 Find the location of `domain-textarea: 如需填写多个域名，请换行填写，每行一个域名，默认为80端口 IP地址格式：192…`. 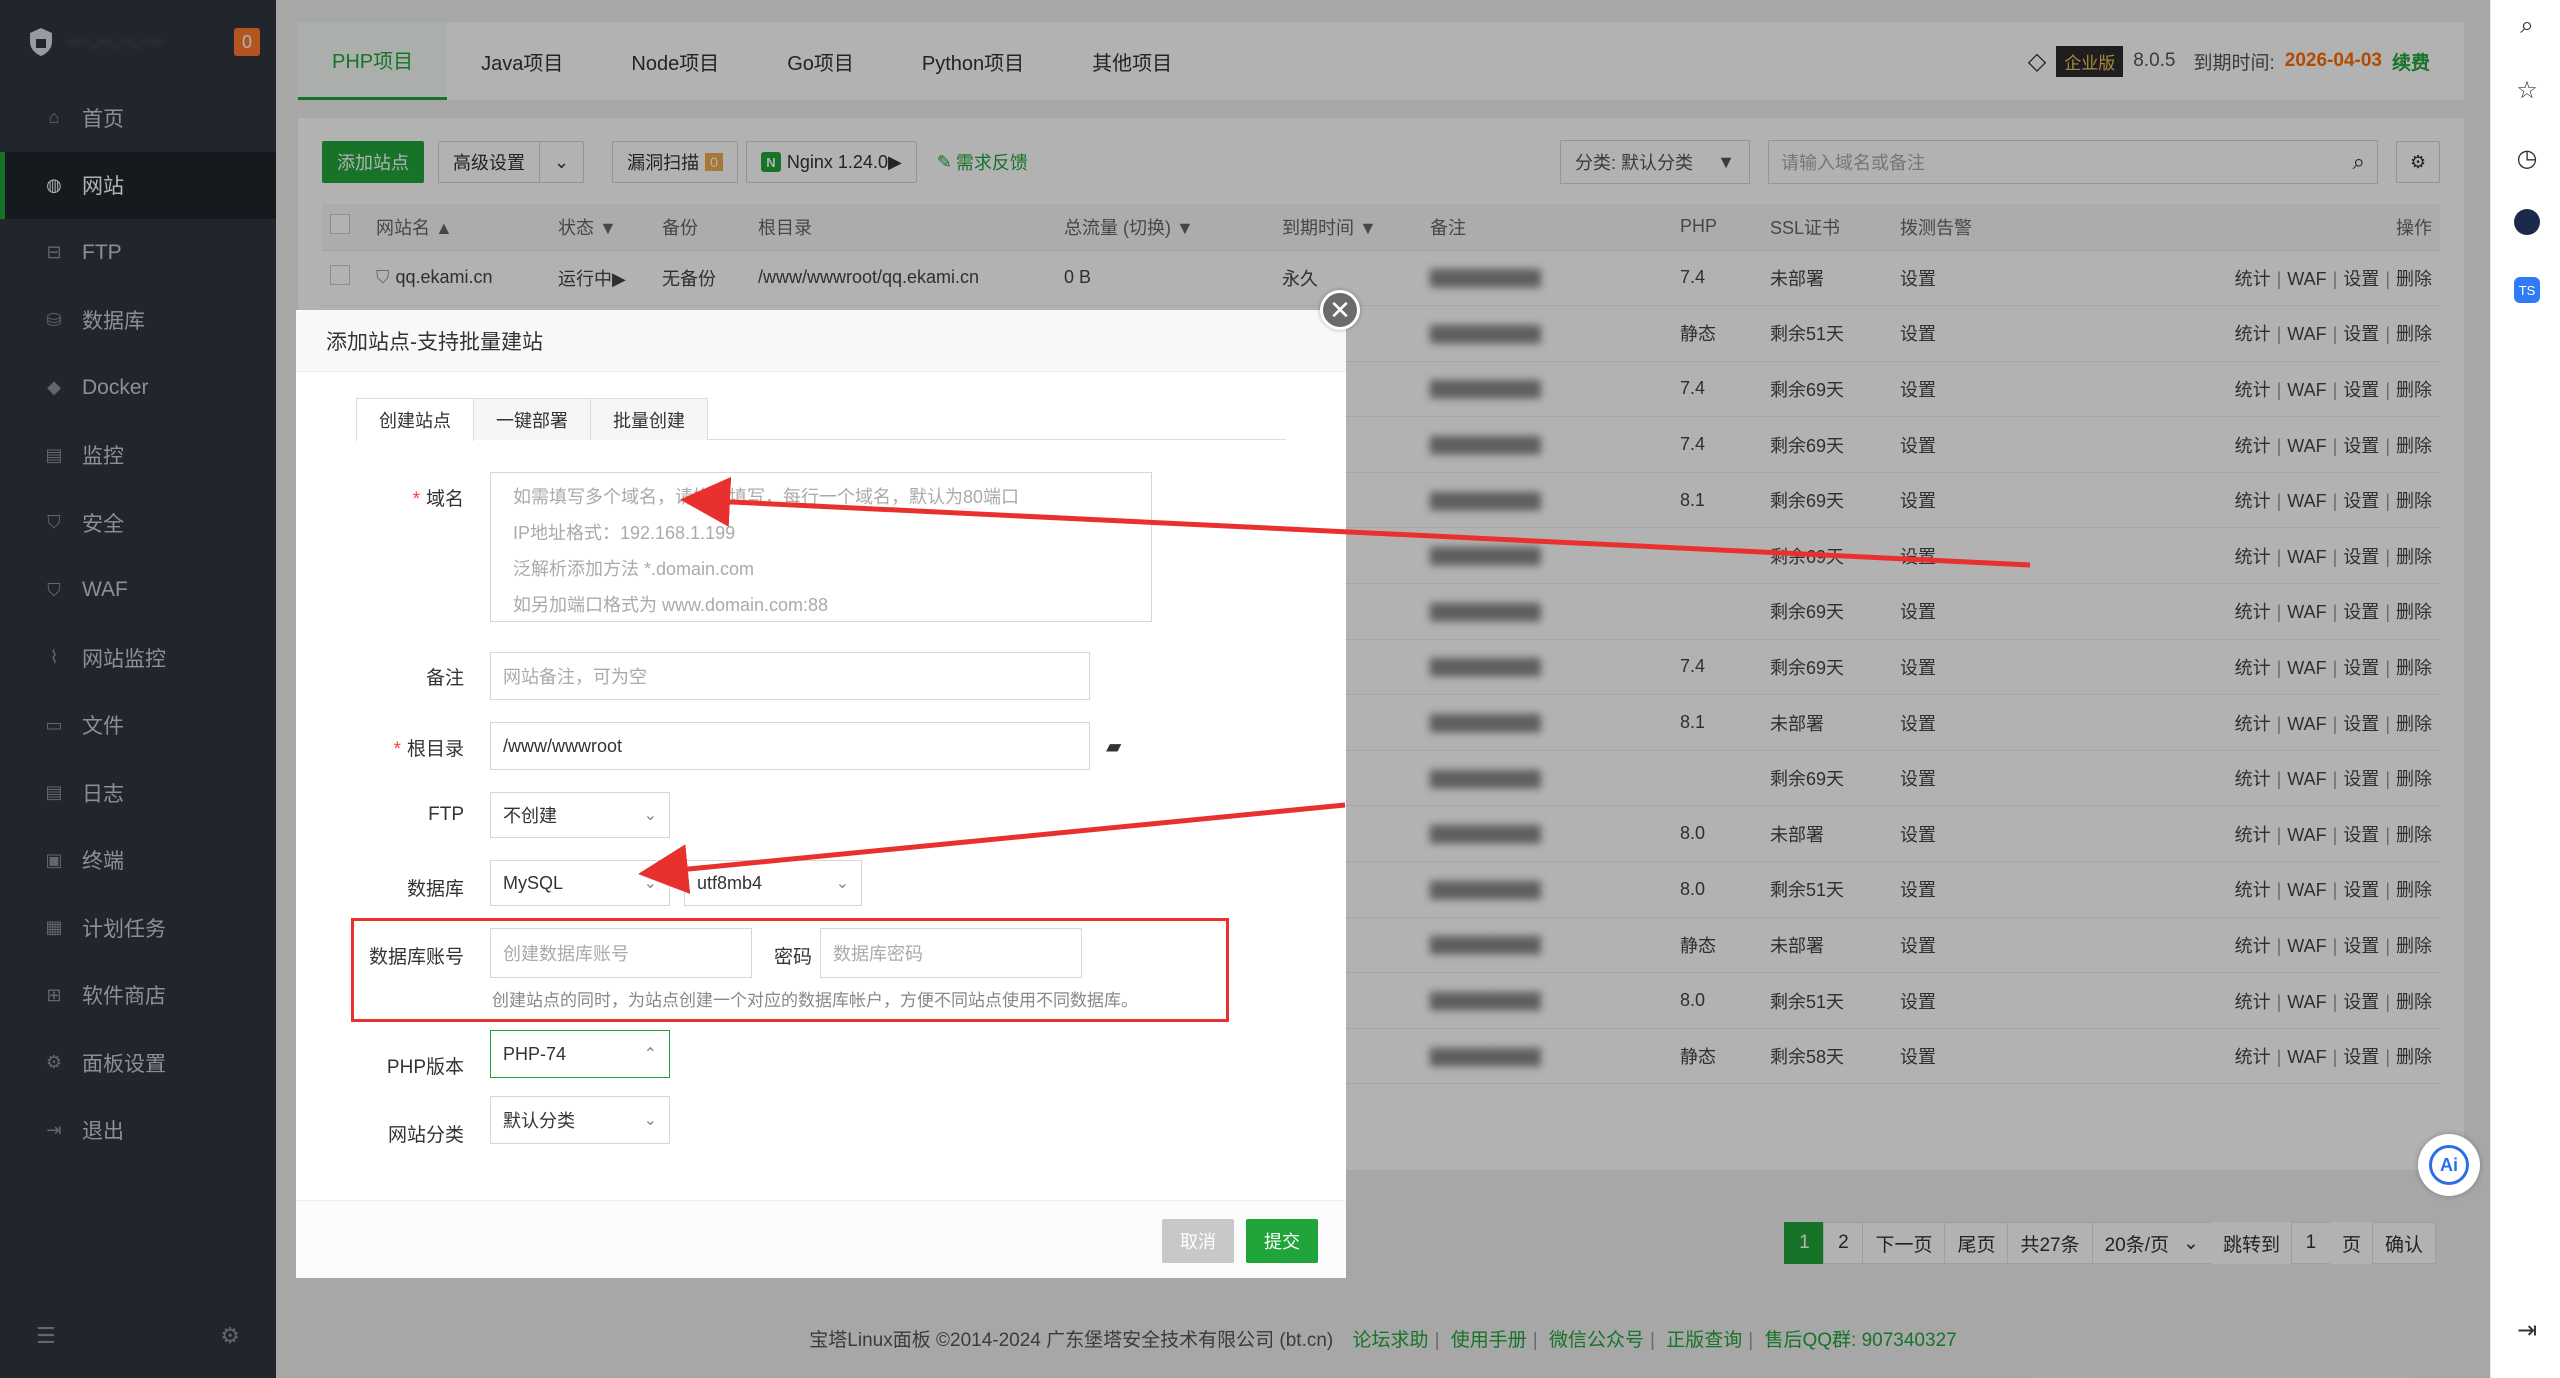

domain-textarea: 如需填写多个域名，请换行填写，每行一个域名，默认为80端口 IP地址格式：192… is located at coordinates (821, 547).